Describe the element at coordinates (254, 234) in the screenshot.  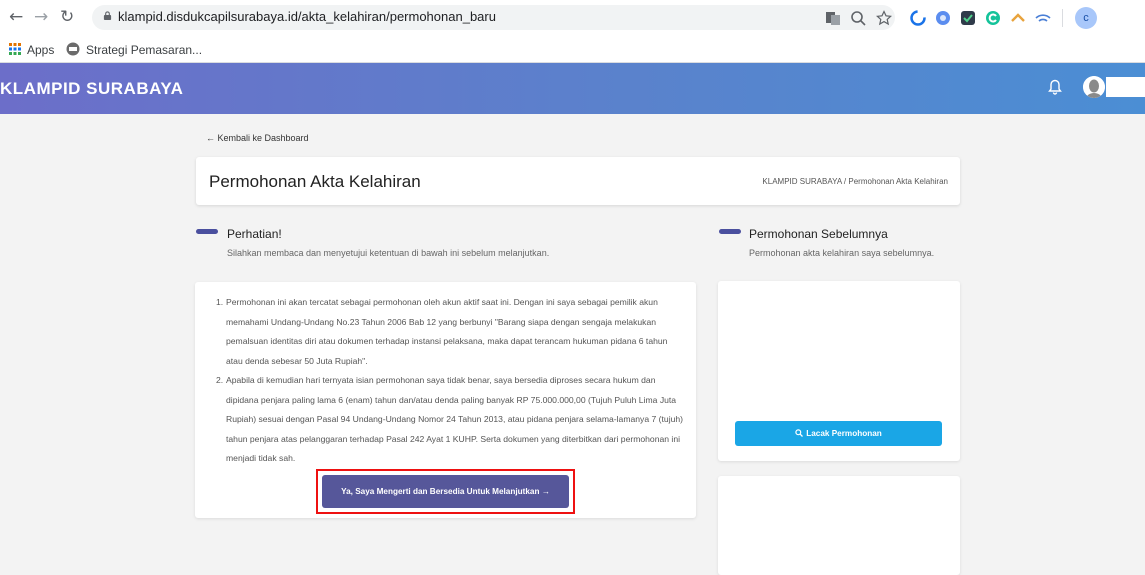
I see `notice-title: Perhatian!` at that location.